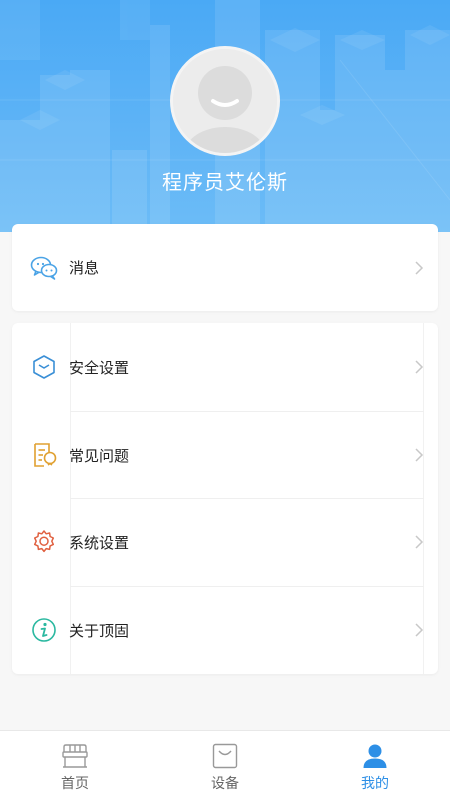 This screenshot has height=800, width=450. What do you see at coordinates (99, 542) in the screenshot?
I see `menu-item-label: 系统设置` at bounding box center [99, 542].